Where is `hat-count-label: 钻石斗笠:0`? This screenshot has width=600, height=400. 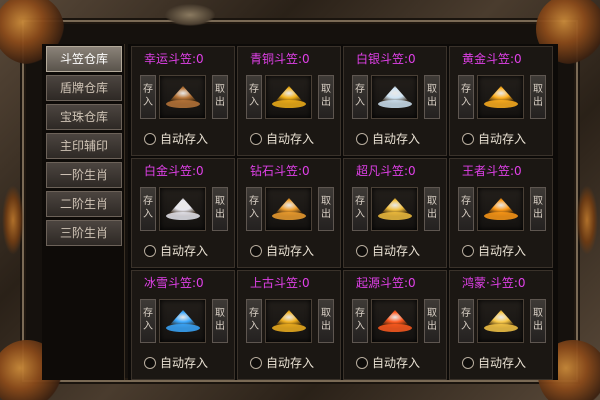
hat-count-label: 钻石斗笠:0 is located at coordinates (280, 171).